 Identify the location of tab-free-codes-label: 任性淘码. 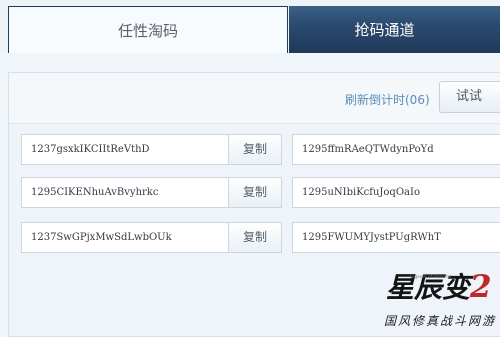
(147, 30).